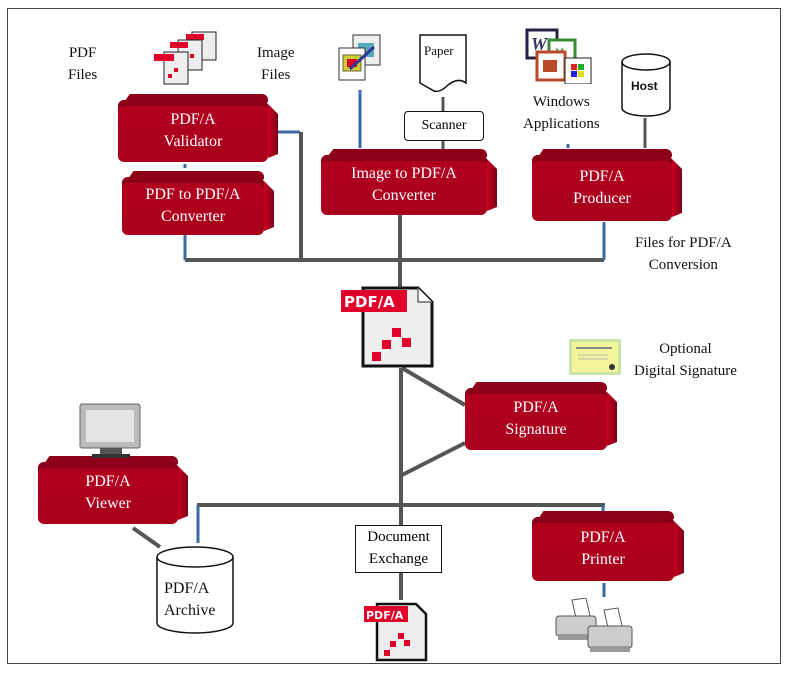  What do you see at coordinates (685, 360) in the screenshot?
I see `optional-signature-label: Optional Digital Signature` at bounding box center [685, 360].